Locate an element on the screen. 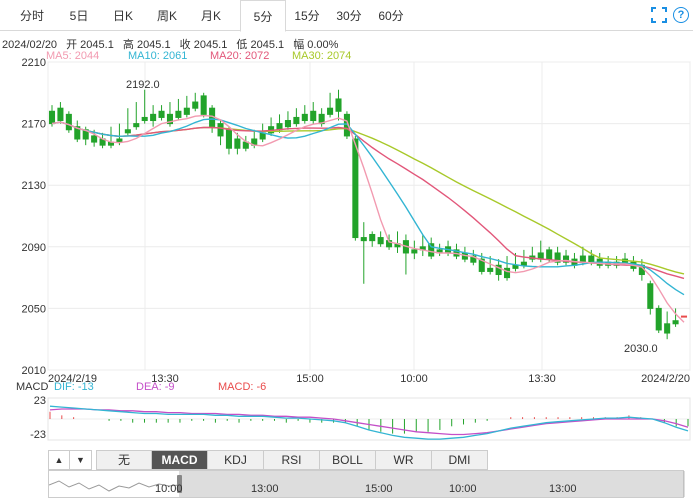 Image resolution: width=693 pixels, height=498 pixels. indicator-tab-dmi: DMI is located at coordinates (460, 460).